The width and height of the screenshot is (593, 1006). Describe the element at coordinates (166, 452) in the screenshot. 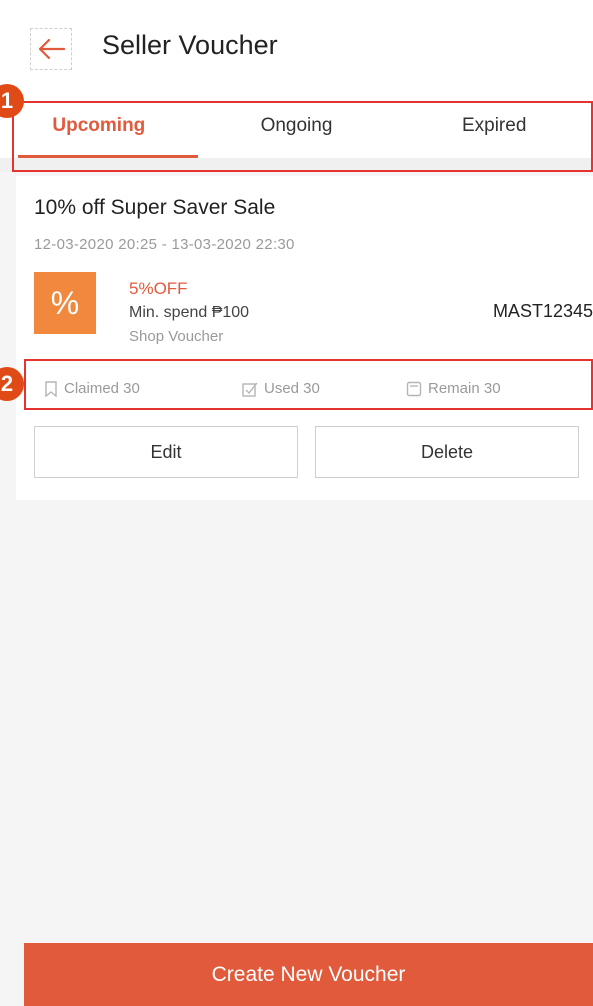

I see `edit-button: Edit` at that location.